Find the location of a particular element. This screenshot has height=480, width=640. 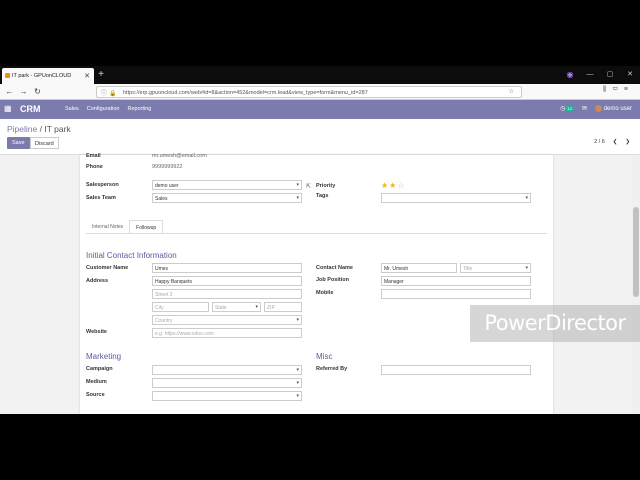

sales-team-label: Sales Team is located at coordinates (101, 198).